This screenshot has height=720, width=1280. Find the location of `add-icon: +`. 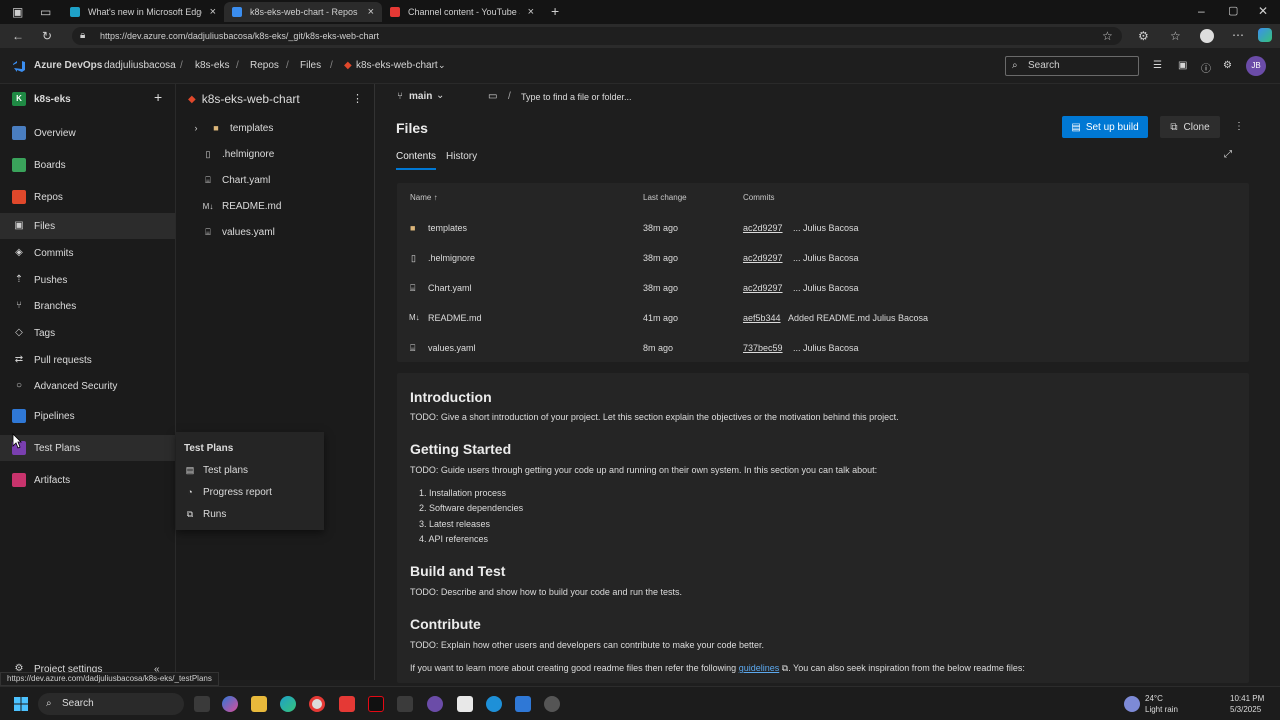

add-icon: + is located at coordinates (158, 97).